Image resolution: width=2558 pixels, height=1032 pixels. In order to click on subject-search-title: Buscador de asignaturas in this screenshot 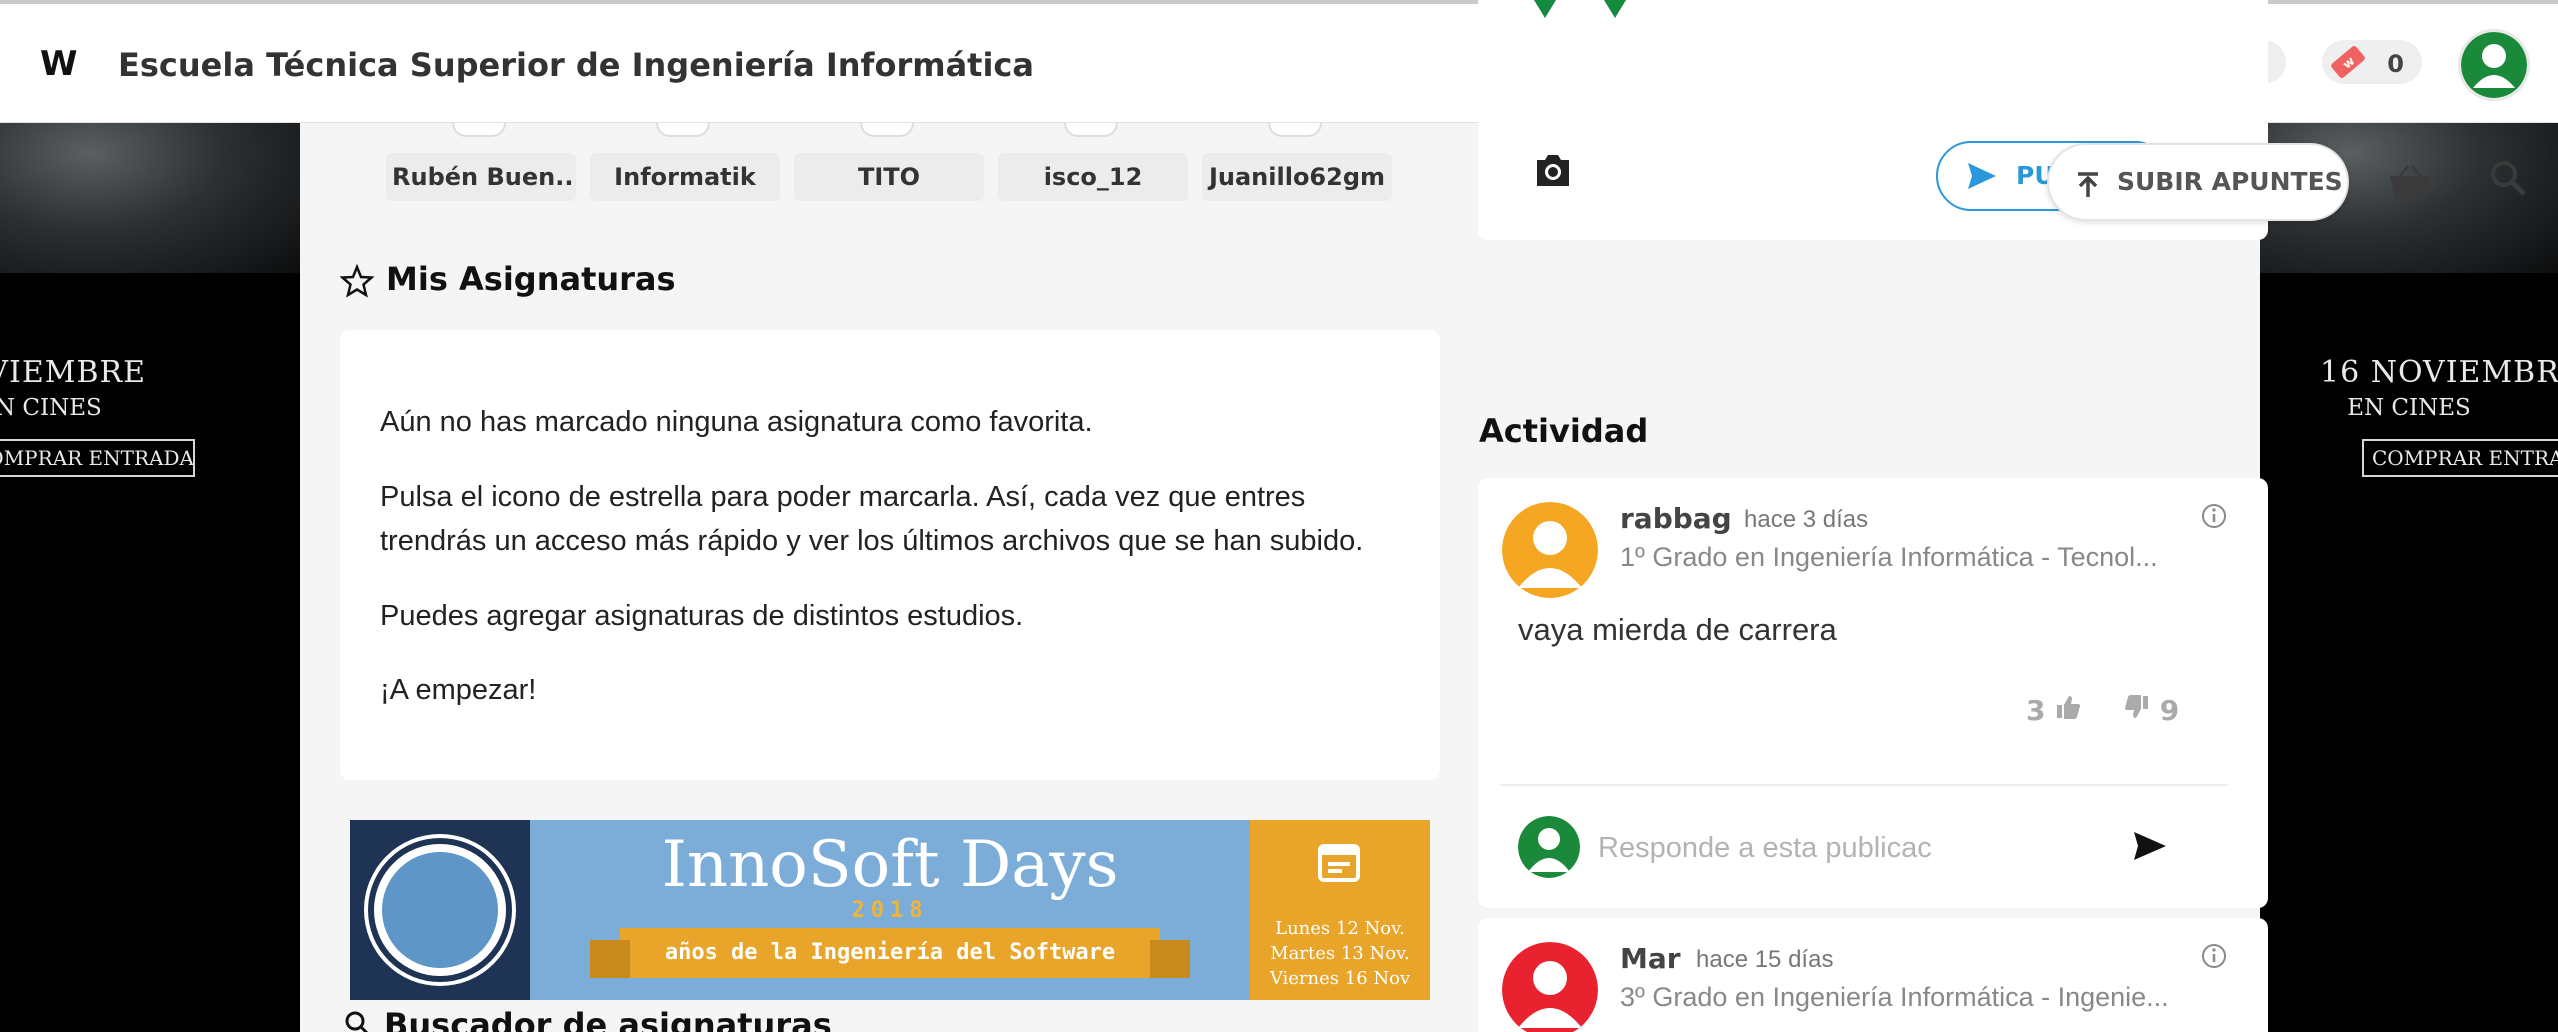, I will do `click(608, 1019)`.